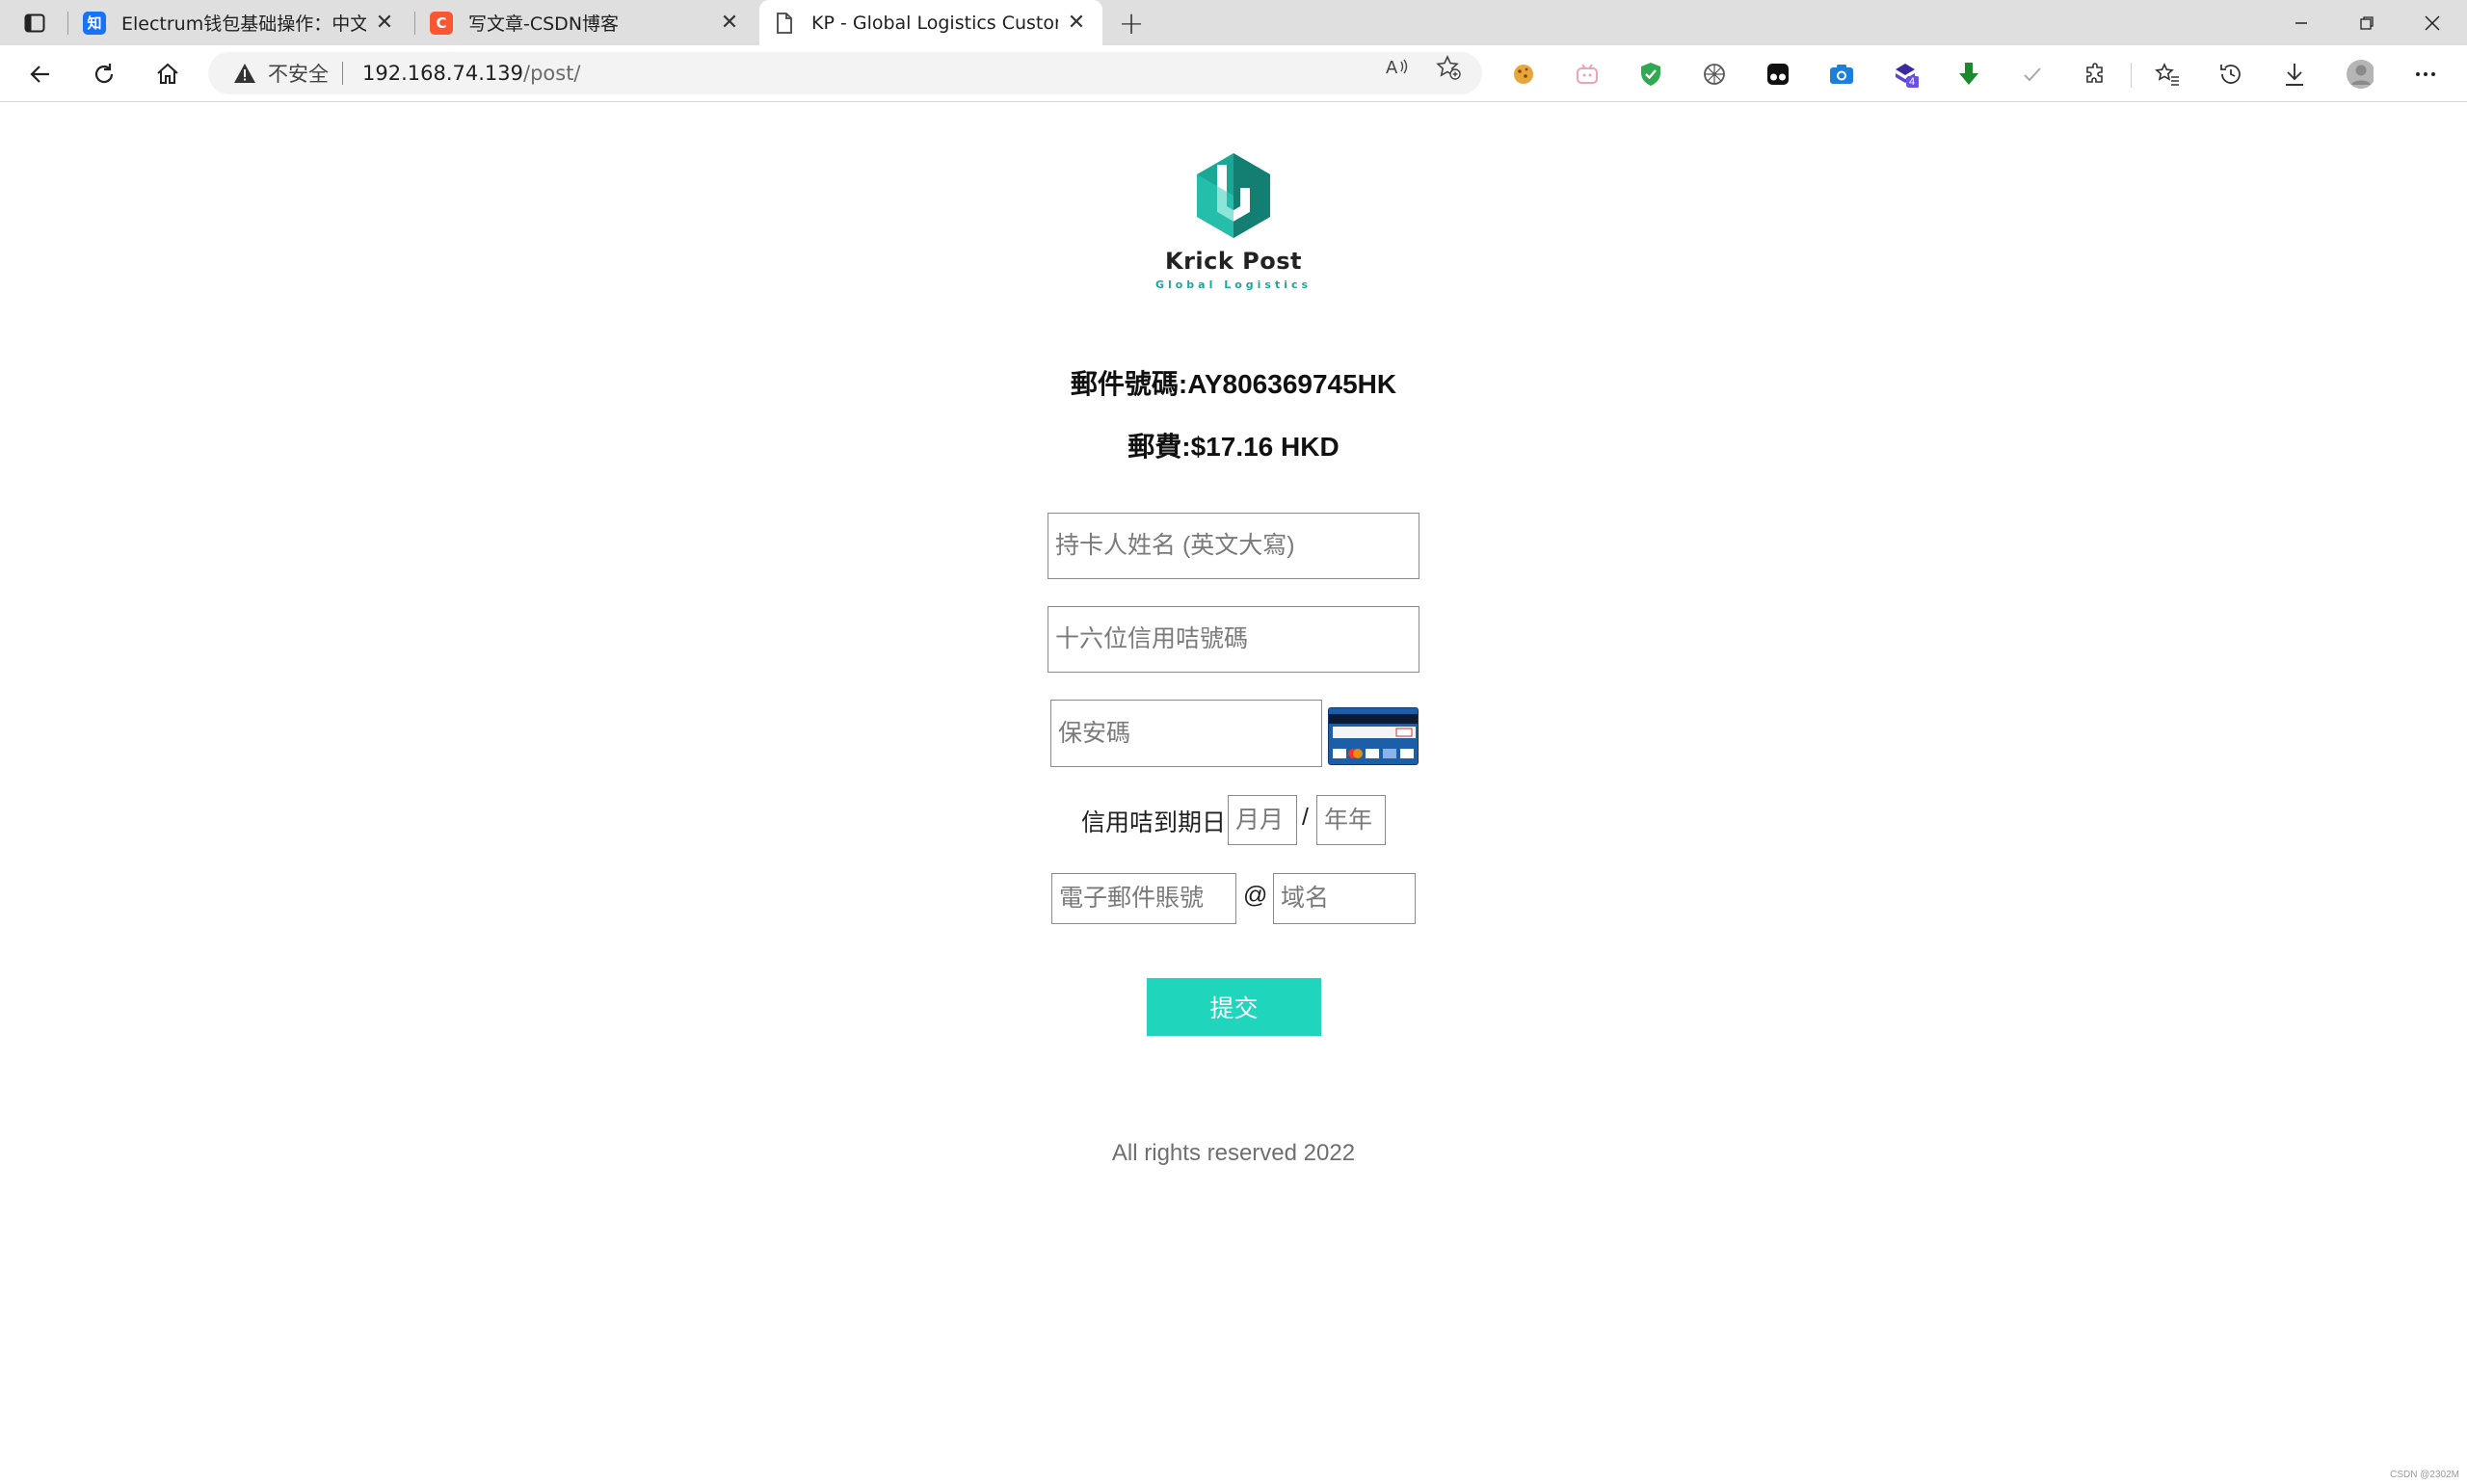  What do you see at coordinates (1587, 74) in the screenshot?
I see `bilibili-extension-icon` at bounding box center [1587, 74].